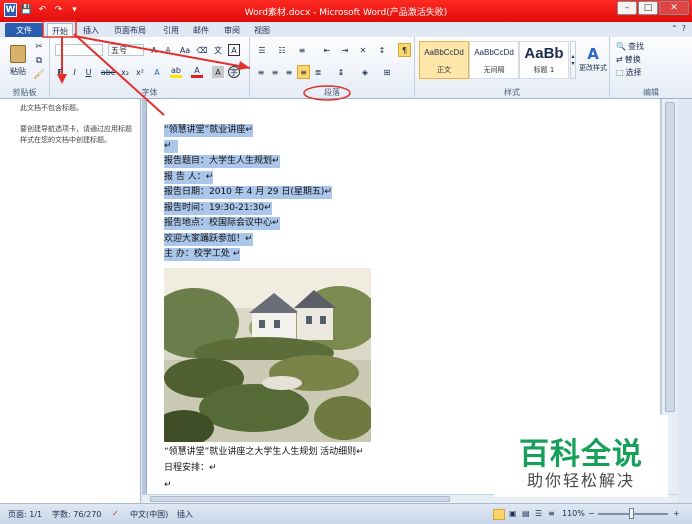 This screenshot has width=692, height=524. What do you see at coordinates (185, 50) in the screenshot?
I see `change-case-icon: Aa` at bounding box center [185, 50].